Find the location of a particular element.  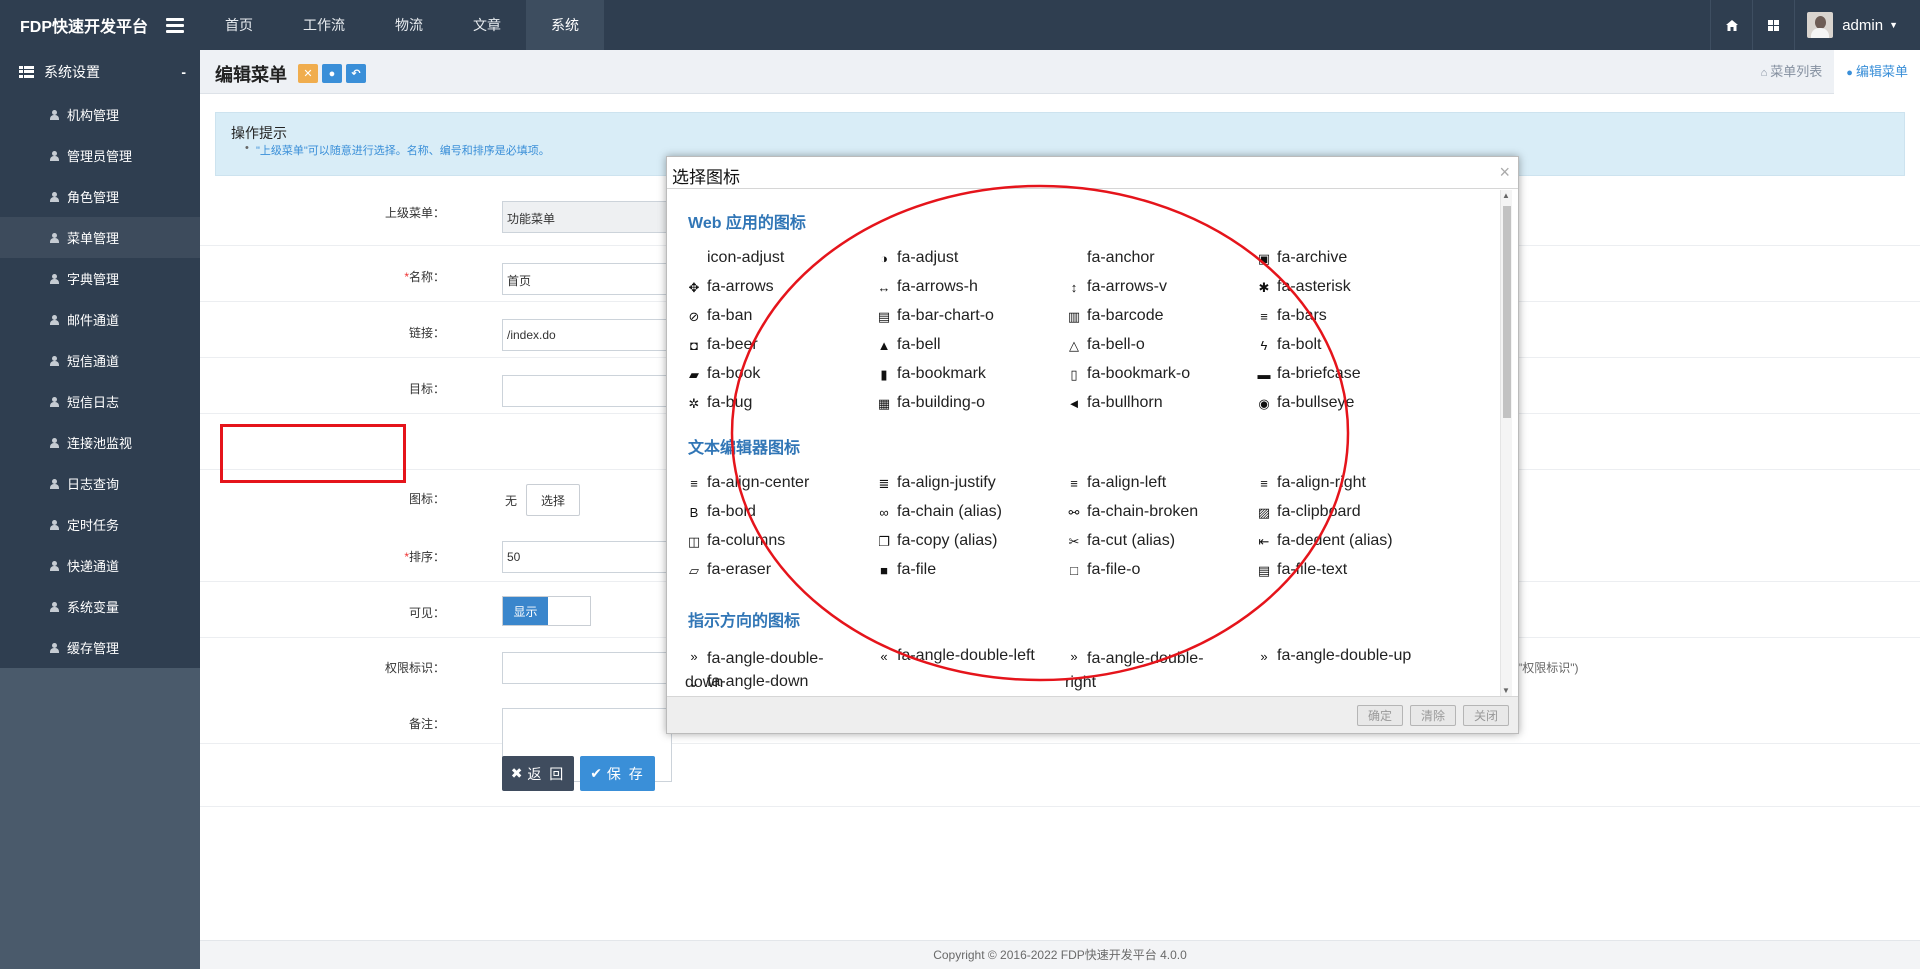

icon-option: ■ fa-file is located at coordinates (906, 570).